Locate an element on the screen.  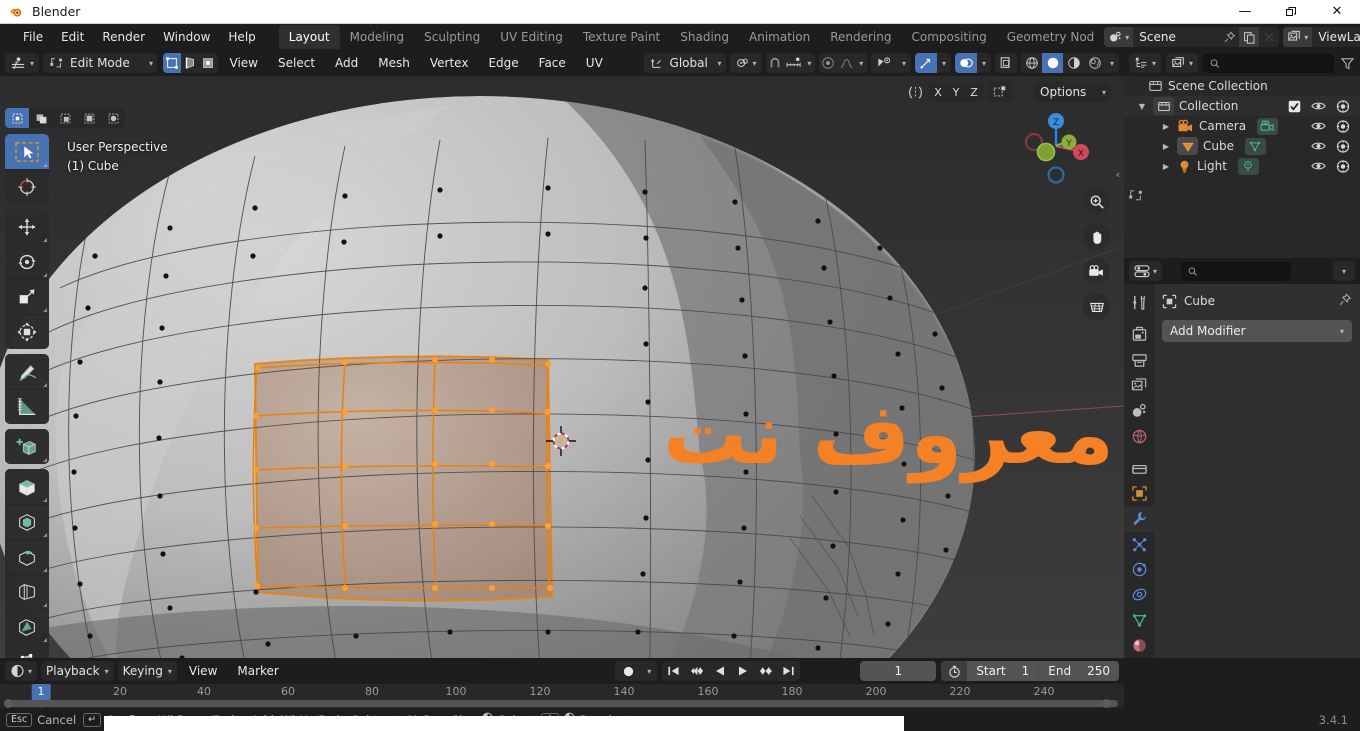
timeline-scrollbar-track is located at coordinates (562, 703).